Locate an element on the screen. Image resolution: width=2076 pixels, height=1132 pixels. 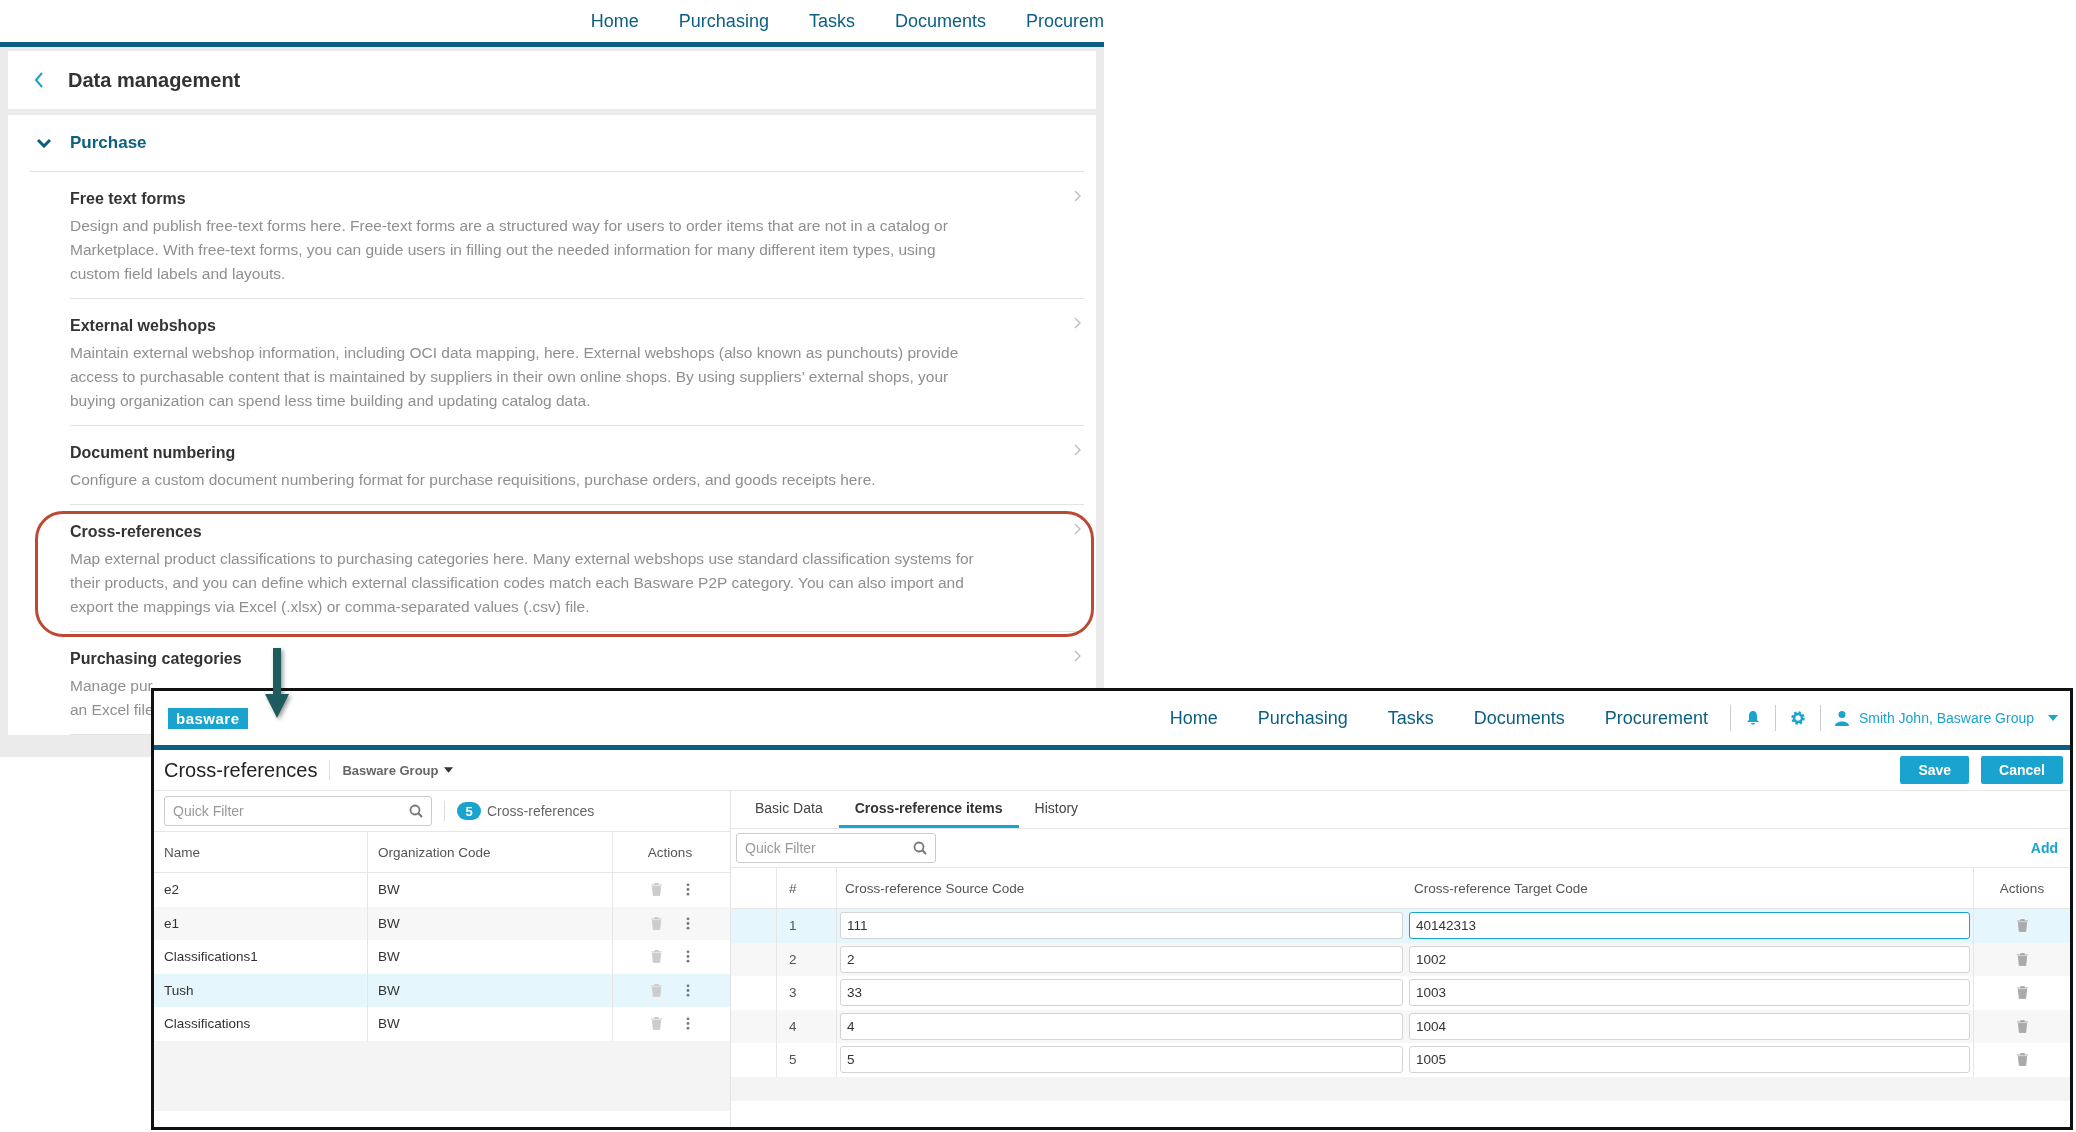
table-cell-text: Tush is located at coordinates (179, 990).